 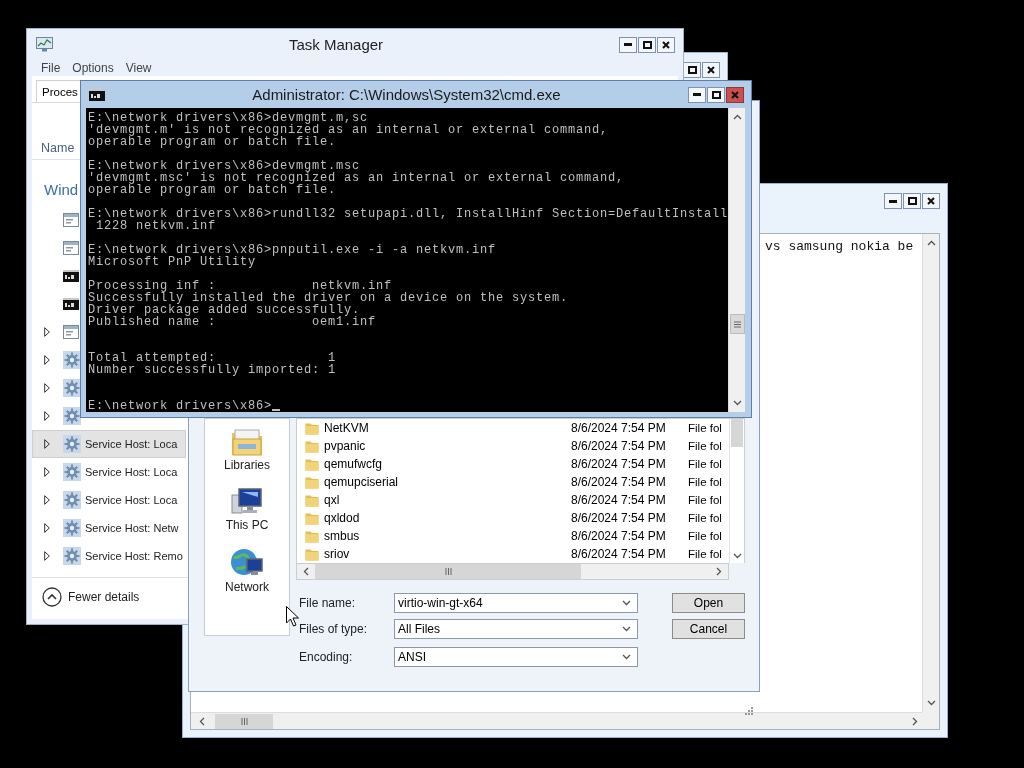 I want to click on menu-item: File, so click(x=51, y=68).